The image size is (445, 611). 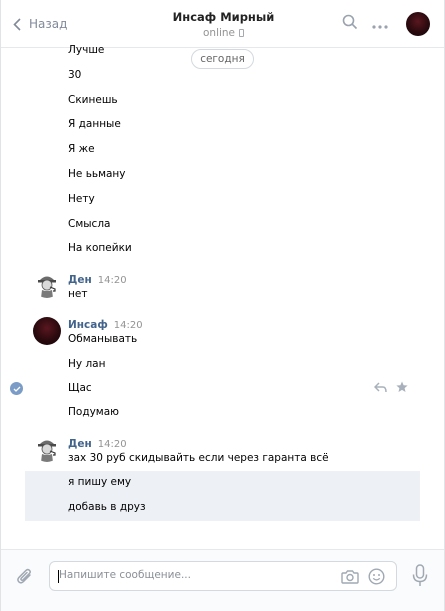 I want to click on reply-icon, so click(x=380, y=387).